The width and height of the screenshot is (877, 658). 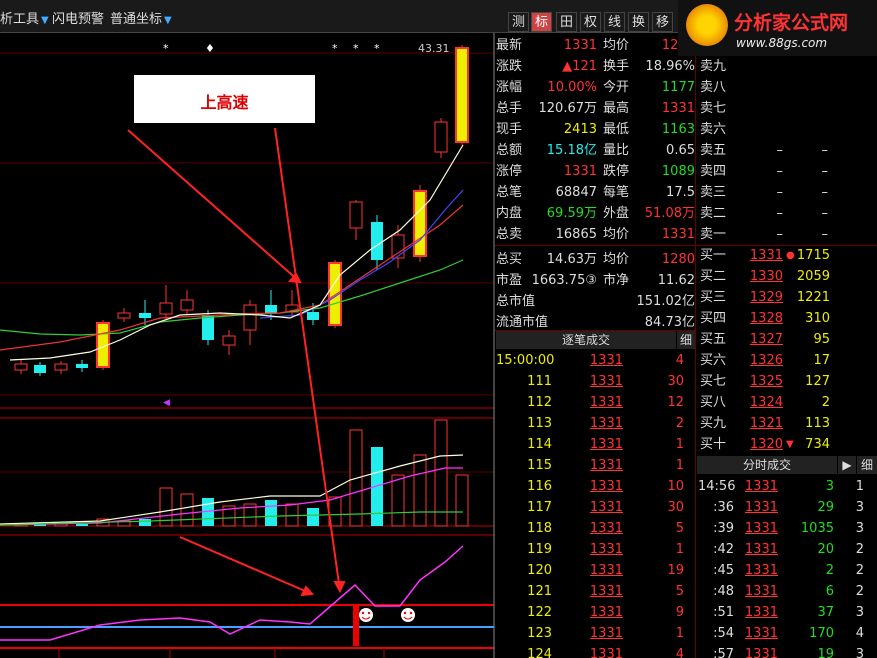 I want to click on trade-id: 114, so click(x=539, y=444).